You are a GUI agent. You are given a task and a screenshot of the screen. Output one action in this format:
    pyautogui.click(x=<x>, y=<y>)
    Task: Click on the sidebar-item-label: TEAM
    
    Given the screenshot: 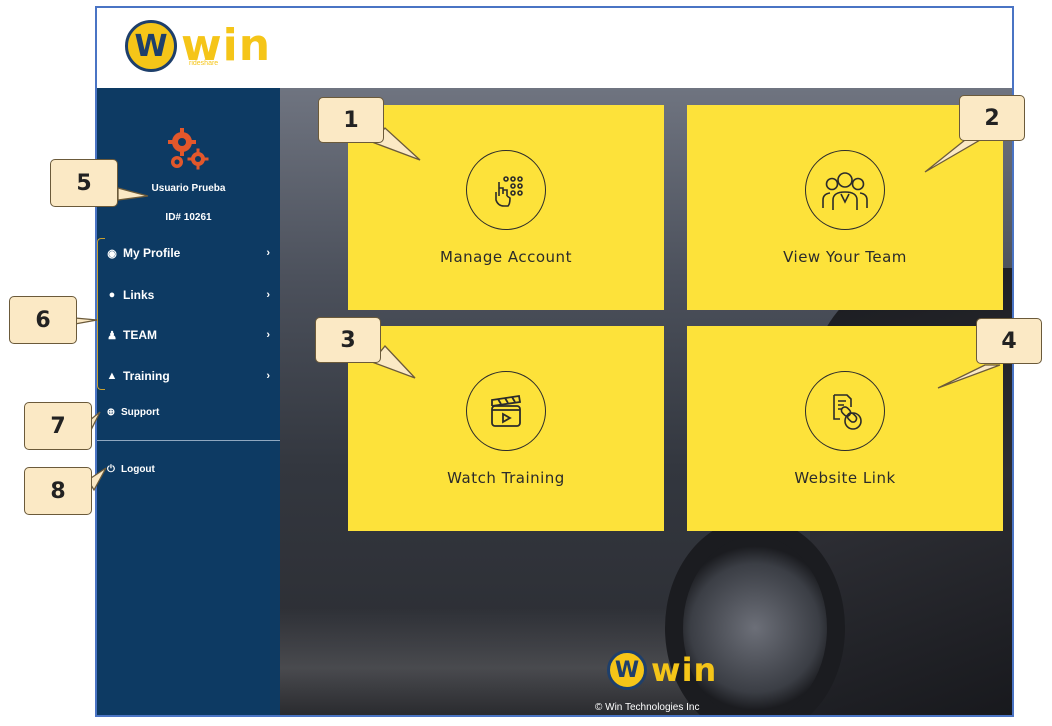 What is the action you would take?
    pyautogui.click(x=140, y=335)
    